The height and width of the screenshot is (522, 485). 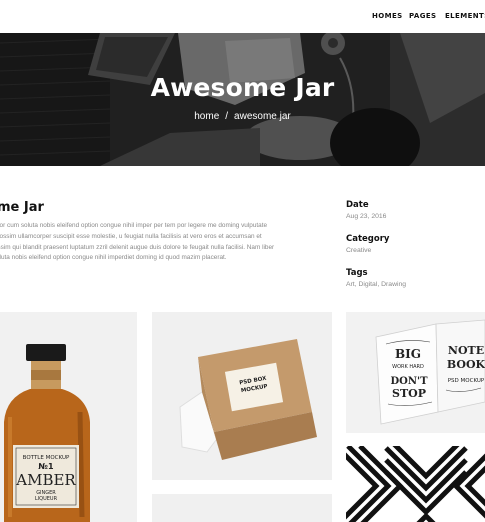 What do you see at coordinates (466, 364) in the screenshot?
I see `notebook-right-book: BOOK` at bounding box center [466, 364].